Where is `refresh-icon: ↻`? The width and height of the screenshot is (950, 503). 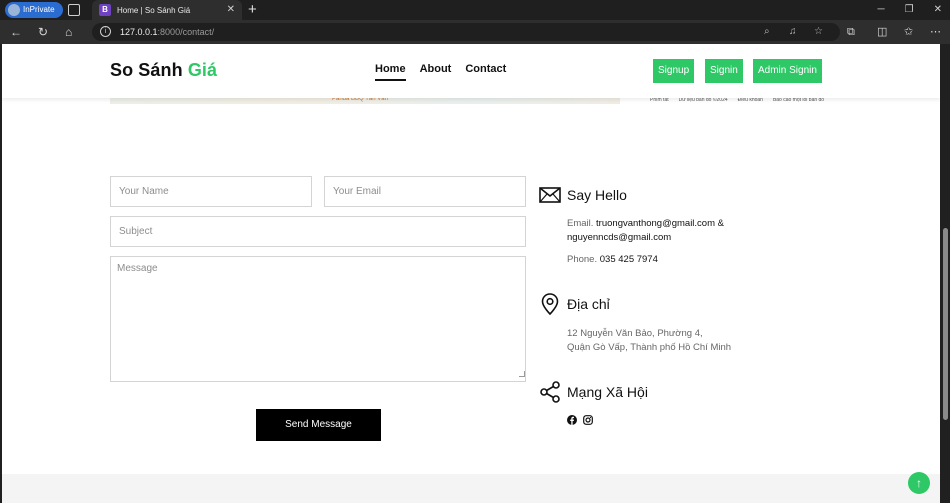 refresh-icon: ↻ is located at coordinates (43, 32).